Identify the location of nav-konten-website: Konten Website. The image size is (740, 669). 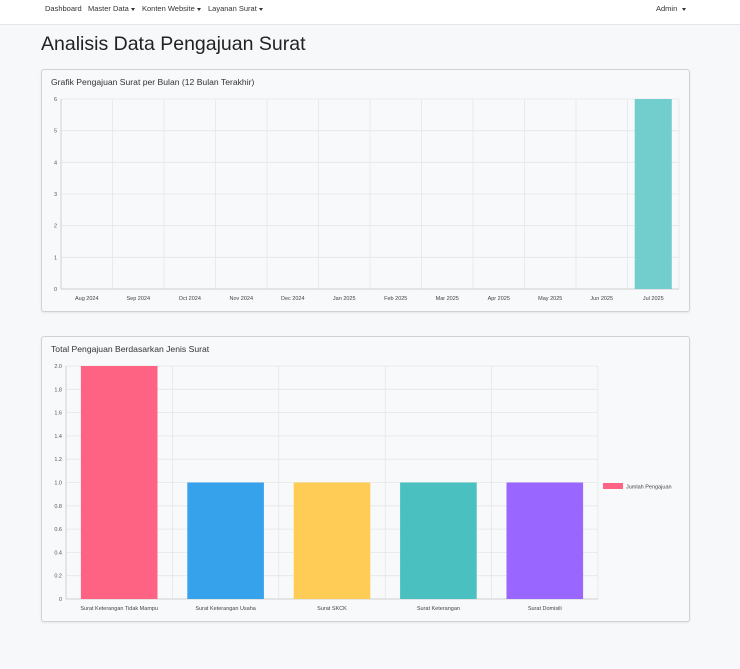
(171, 8).